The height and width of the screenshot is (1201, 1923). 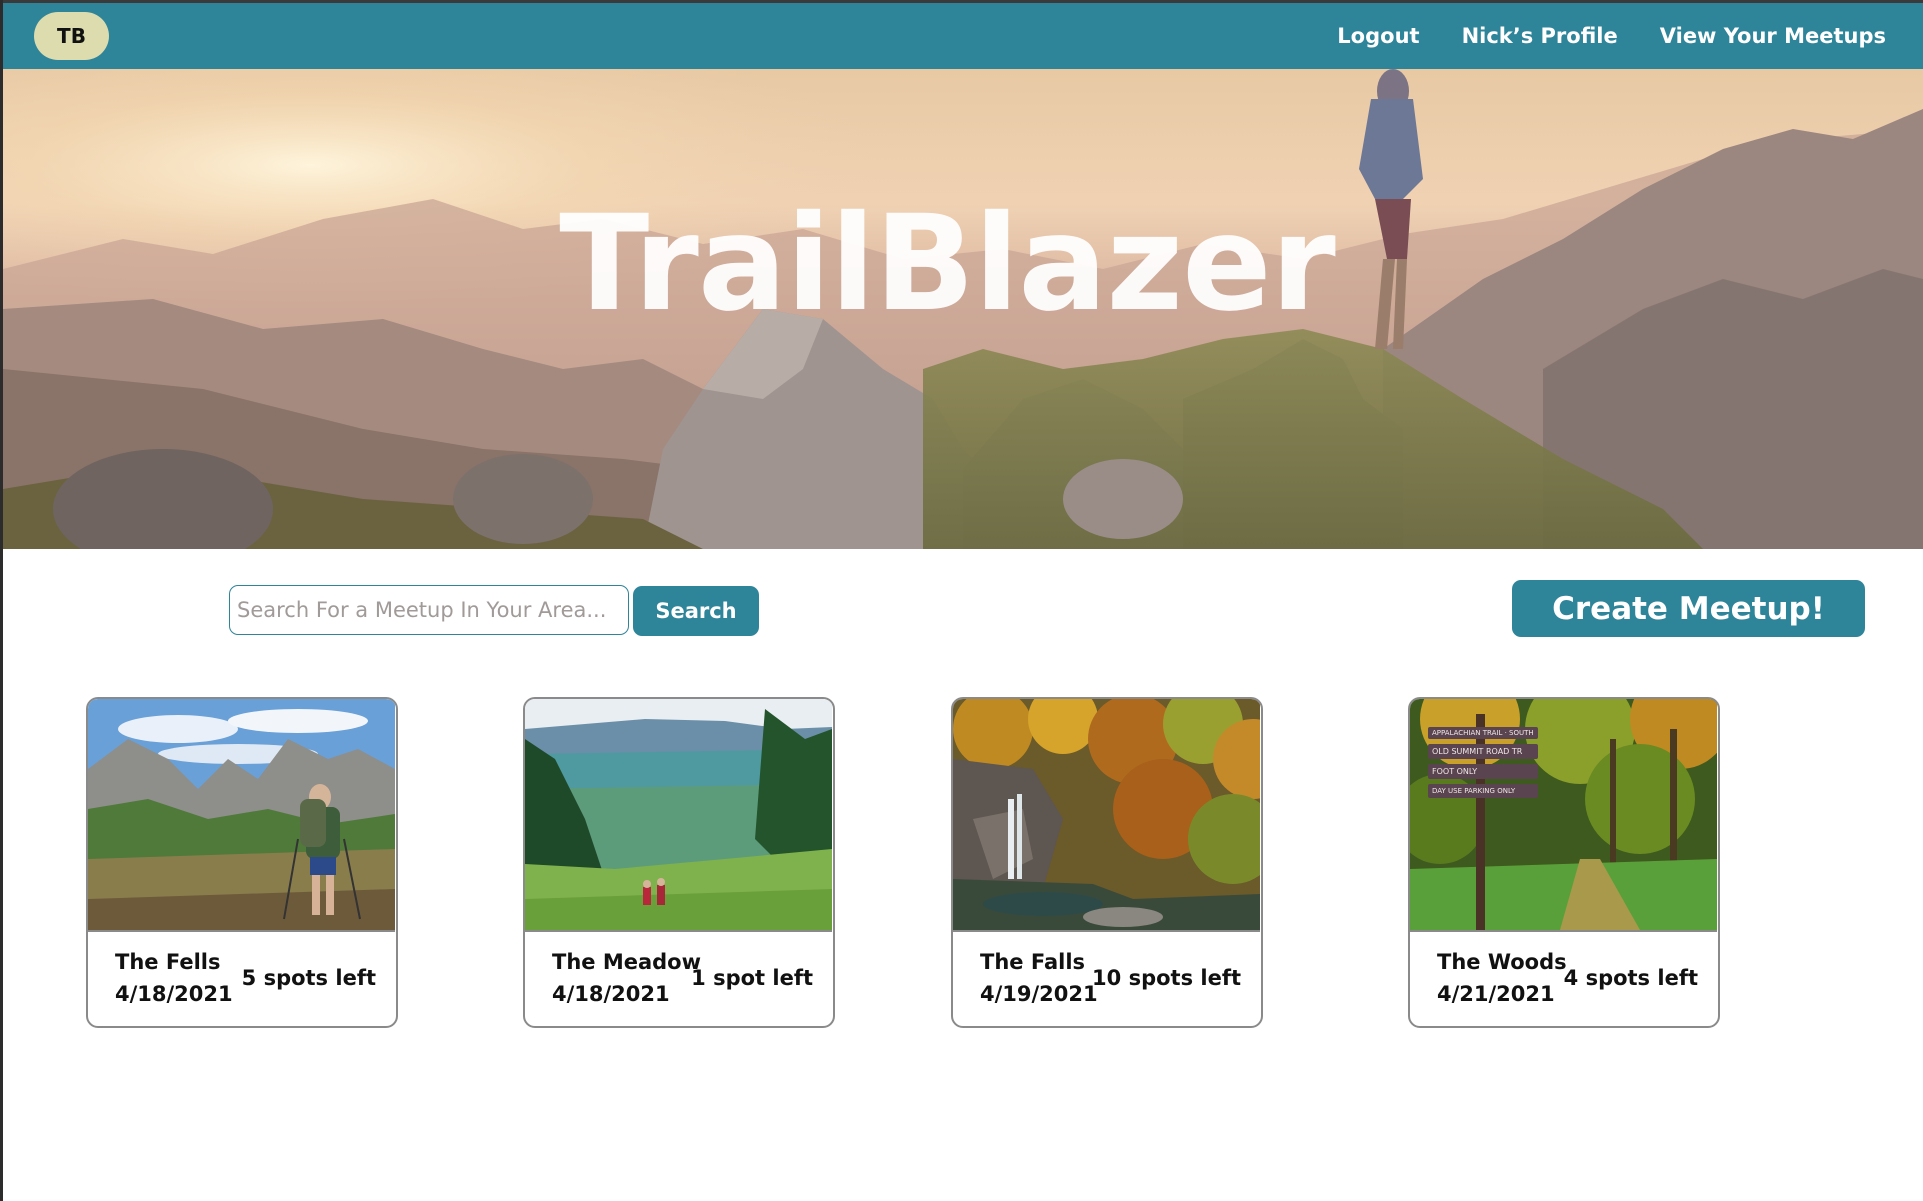 I want to click on card-info: The Fells 4/18/2021 5 spots left, so click(x=241, y=977).